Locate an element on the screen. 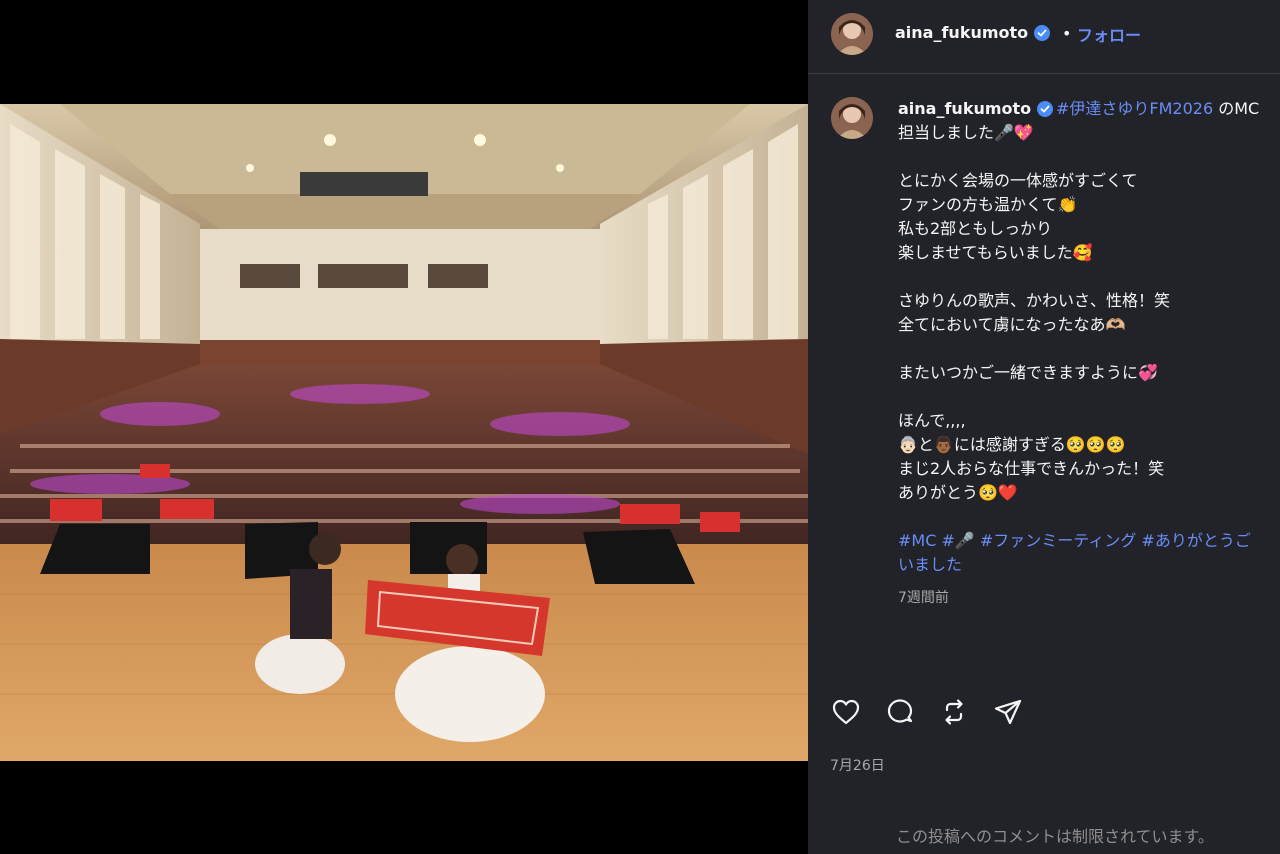 The image size is (1280, 854). share-icon is located at coordinates (1008, 712).